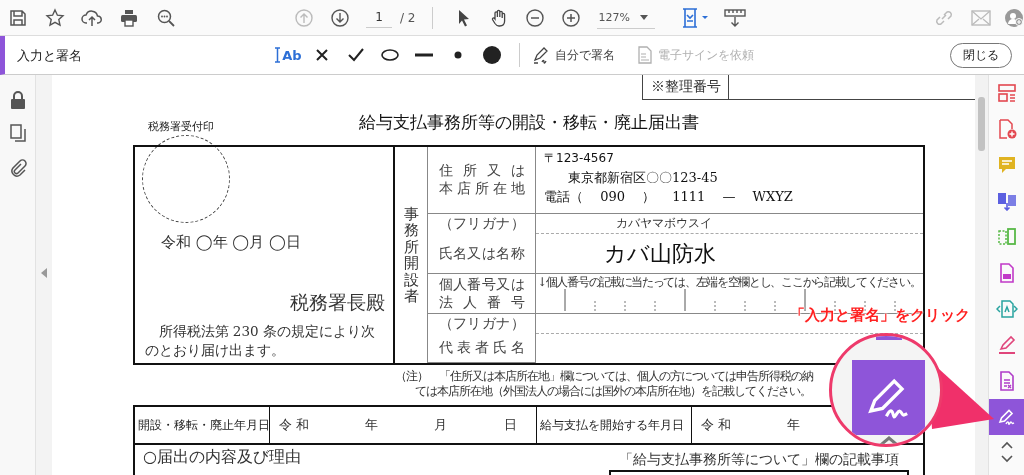  Describe the element at coordinates (613, 391) in the screenshot. I see `note-text: ては本店所在地（外国法人の場合には国外の本店所在地）を記載してください。` at that location.